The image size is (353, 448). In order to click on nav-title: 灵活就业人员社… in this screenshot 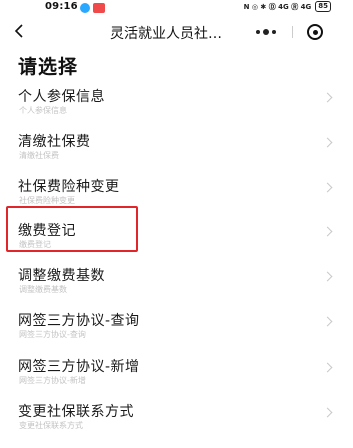, I will do `click(166, 34)`.